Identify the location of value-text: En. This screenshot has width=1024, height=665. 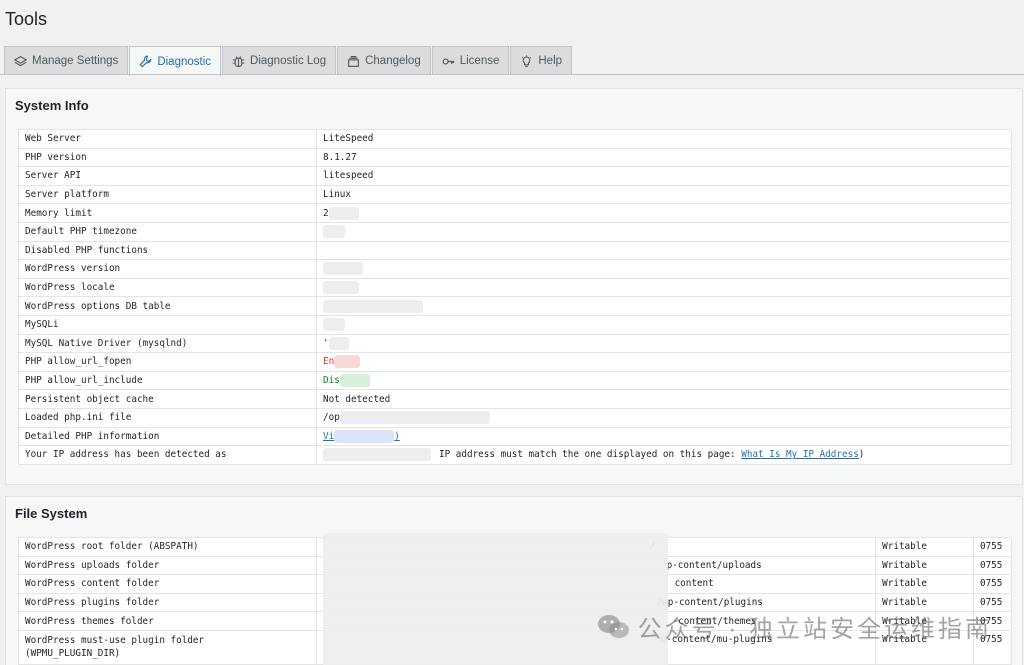
(329, 362).